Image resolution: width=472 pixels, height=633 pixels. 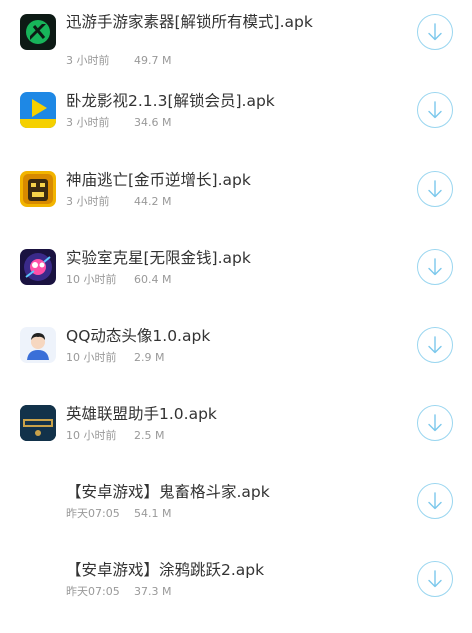 What do you see at coordinates (153, 122) in the screenshot?
I see `file-size: 34.6 M` at bounding box center [153, 122].